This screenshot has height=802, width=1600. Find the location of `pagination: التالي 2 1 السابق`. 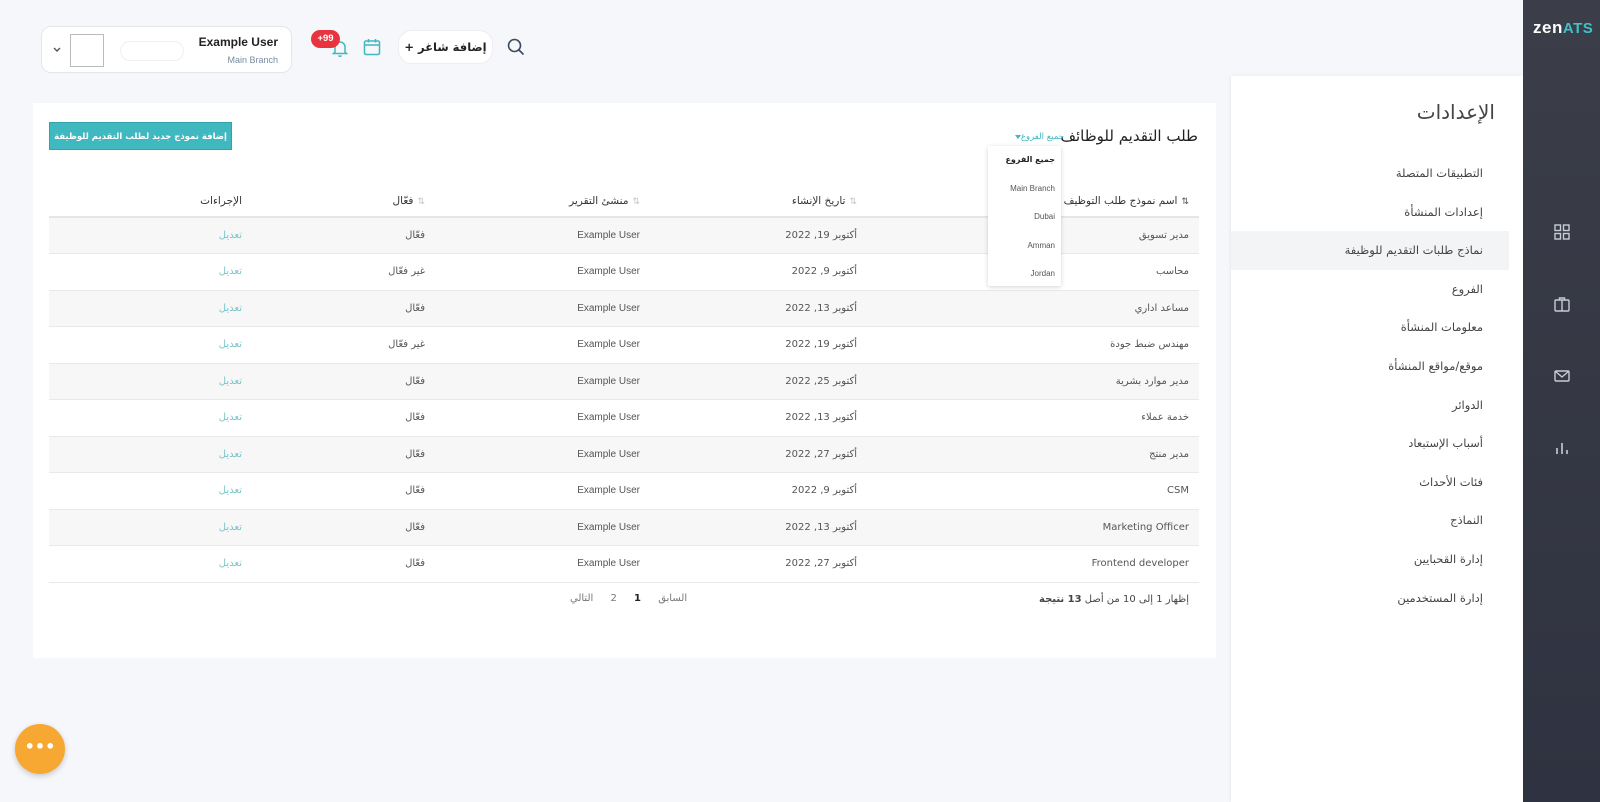

pagination: التالي 2 1 السابق is located at coordinates (628, 598).